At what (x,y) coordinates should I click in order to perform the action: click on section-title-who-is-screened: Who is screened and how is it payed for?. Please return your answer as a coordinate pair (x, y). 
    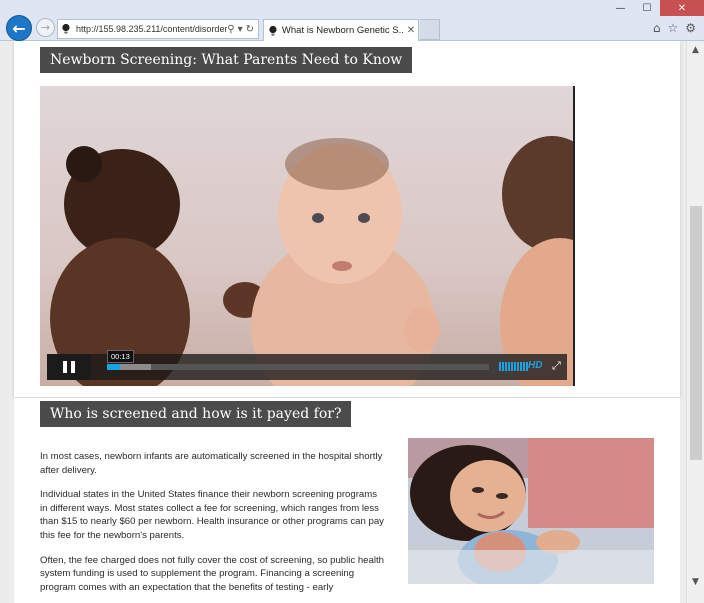
    Looking at the image, I should click on (196, 414).